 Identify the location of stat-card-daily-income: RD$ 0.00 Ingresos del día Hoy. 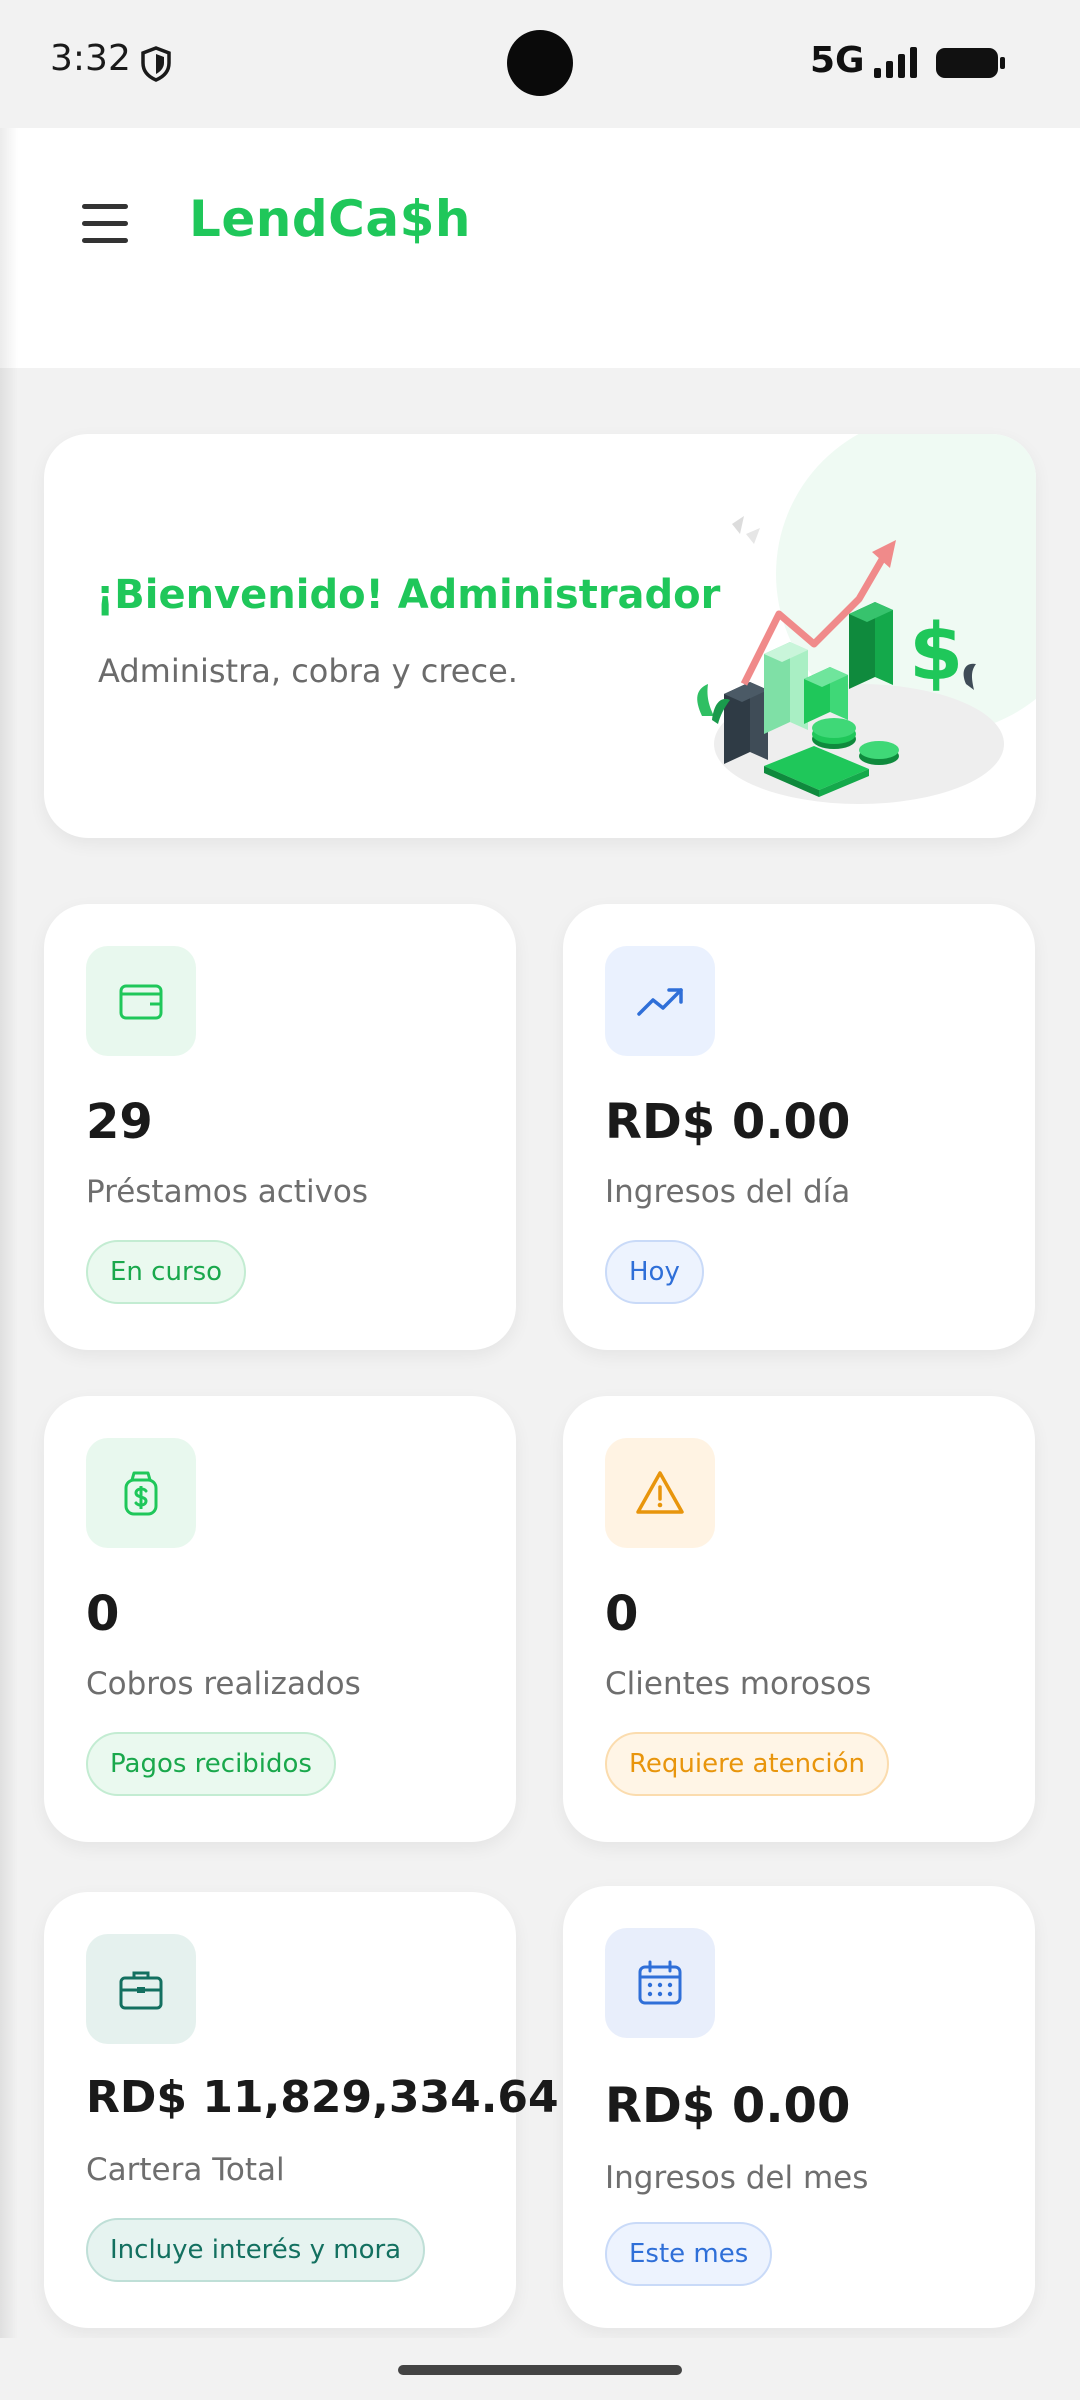
(799, 1127).